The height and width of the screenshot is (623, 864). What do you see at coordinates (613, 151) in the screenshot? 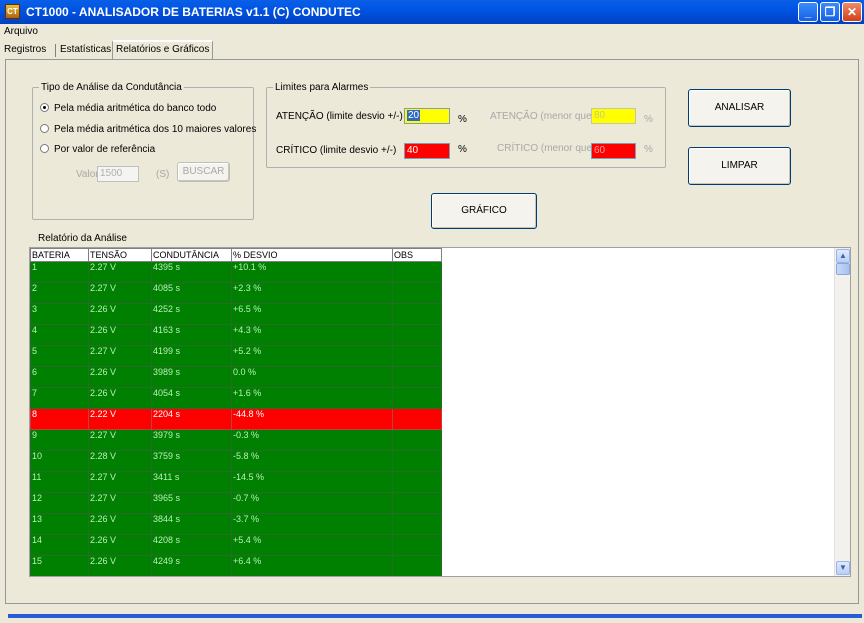
I see `critical-less-input: 60` at bounding box center [613, 151].